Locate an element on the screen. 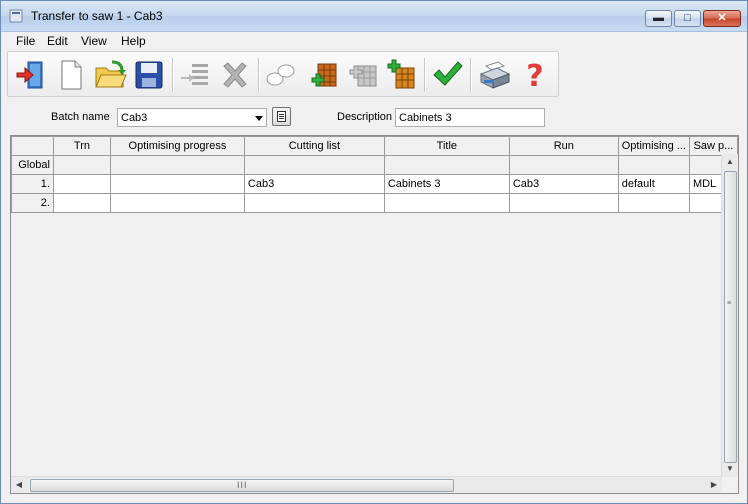  add-board-button is located at coordinates (401, 75).